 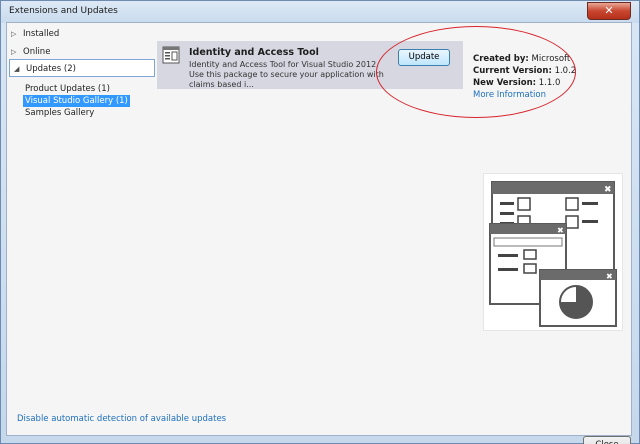 What do you see at coordinates (51, 69) in the screenshot?
I see `sidebar-item-label: Updates (2)` at bounding box center [51, 69].